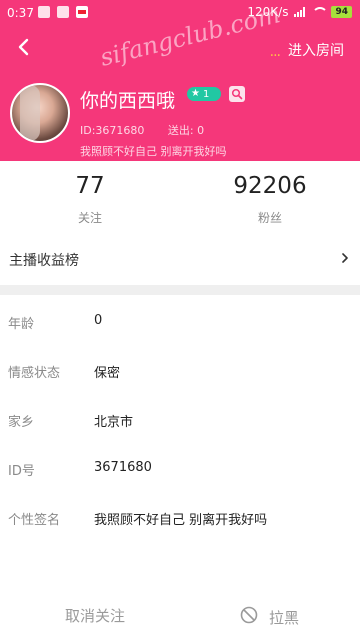 This screenshot has height=640, width=360. I want to click on info-value: 0, so click(98, 320).